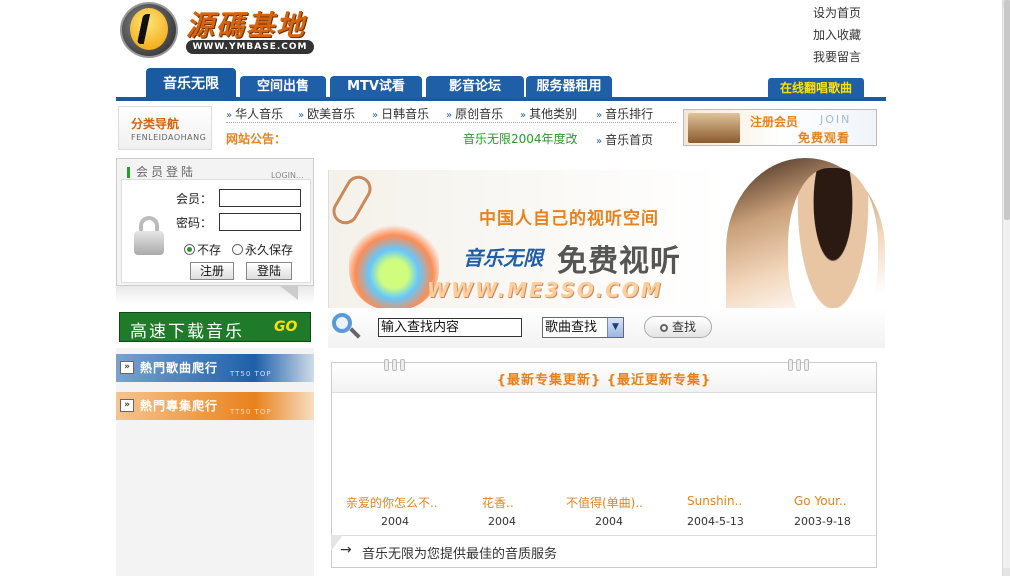  What do you see at coordinates (254, 113) in the screenshot?
I see `category-link: » 华人音乐` at bounding box center [254, 113].